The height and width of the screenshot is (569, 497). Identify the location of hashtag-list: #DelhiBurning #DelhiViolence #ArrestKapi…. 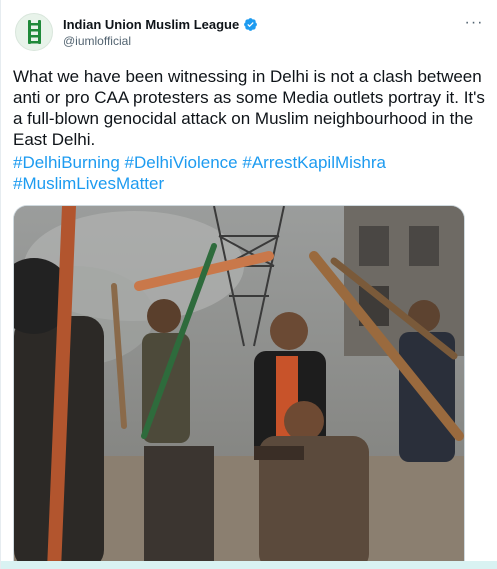
(250, 173).